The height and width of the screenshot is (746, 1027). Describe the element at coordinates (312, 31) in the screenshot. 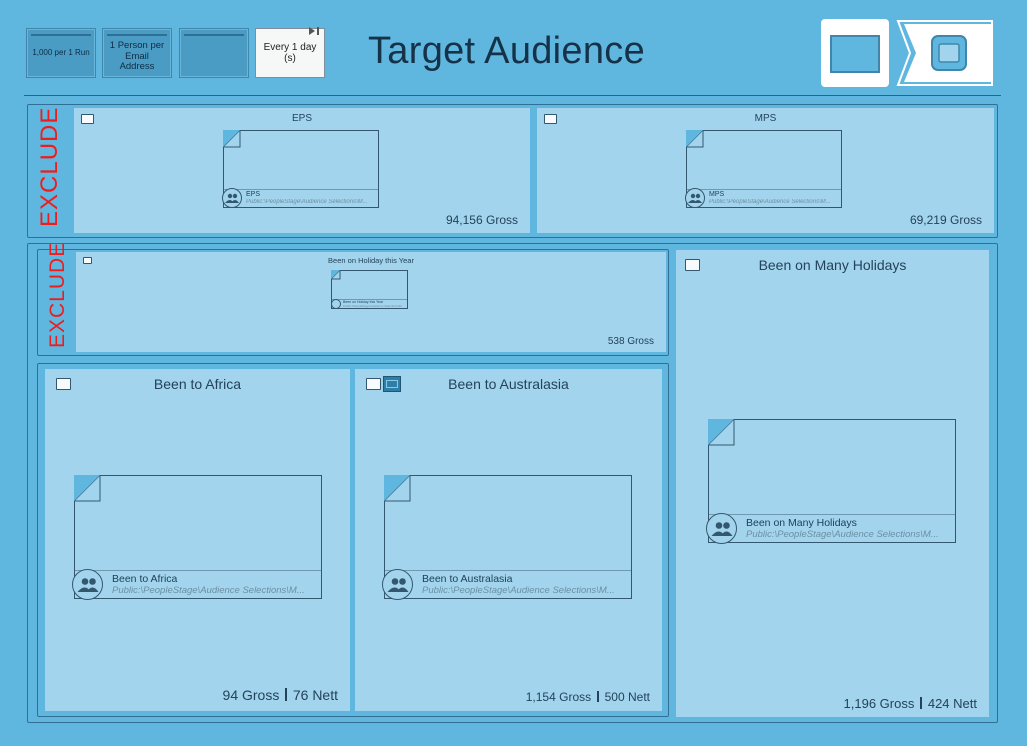

I see `play-icon` at that location.